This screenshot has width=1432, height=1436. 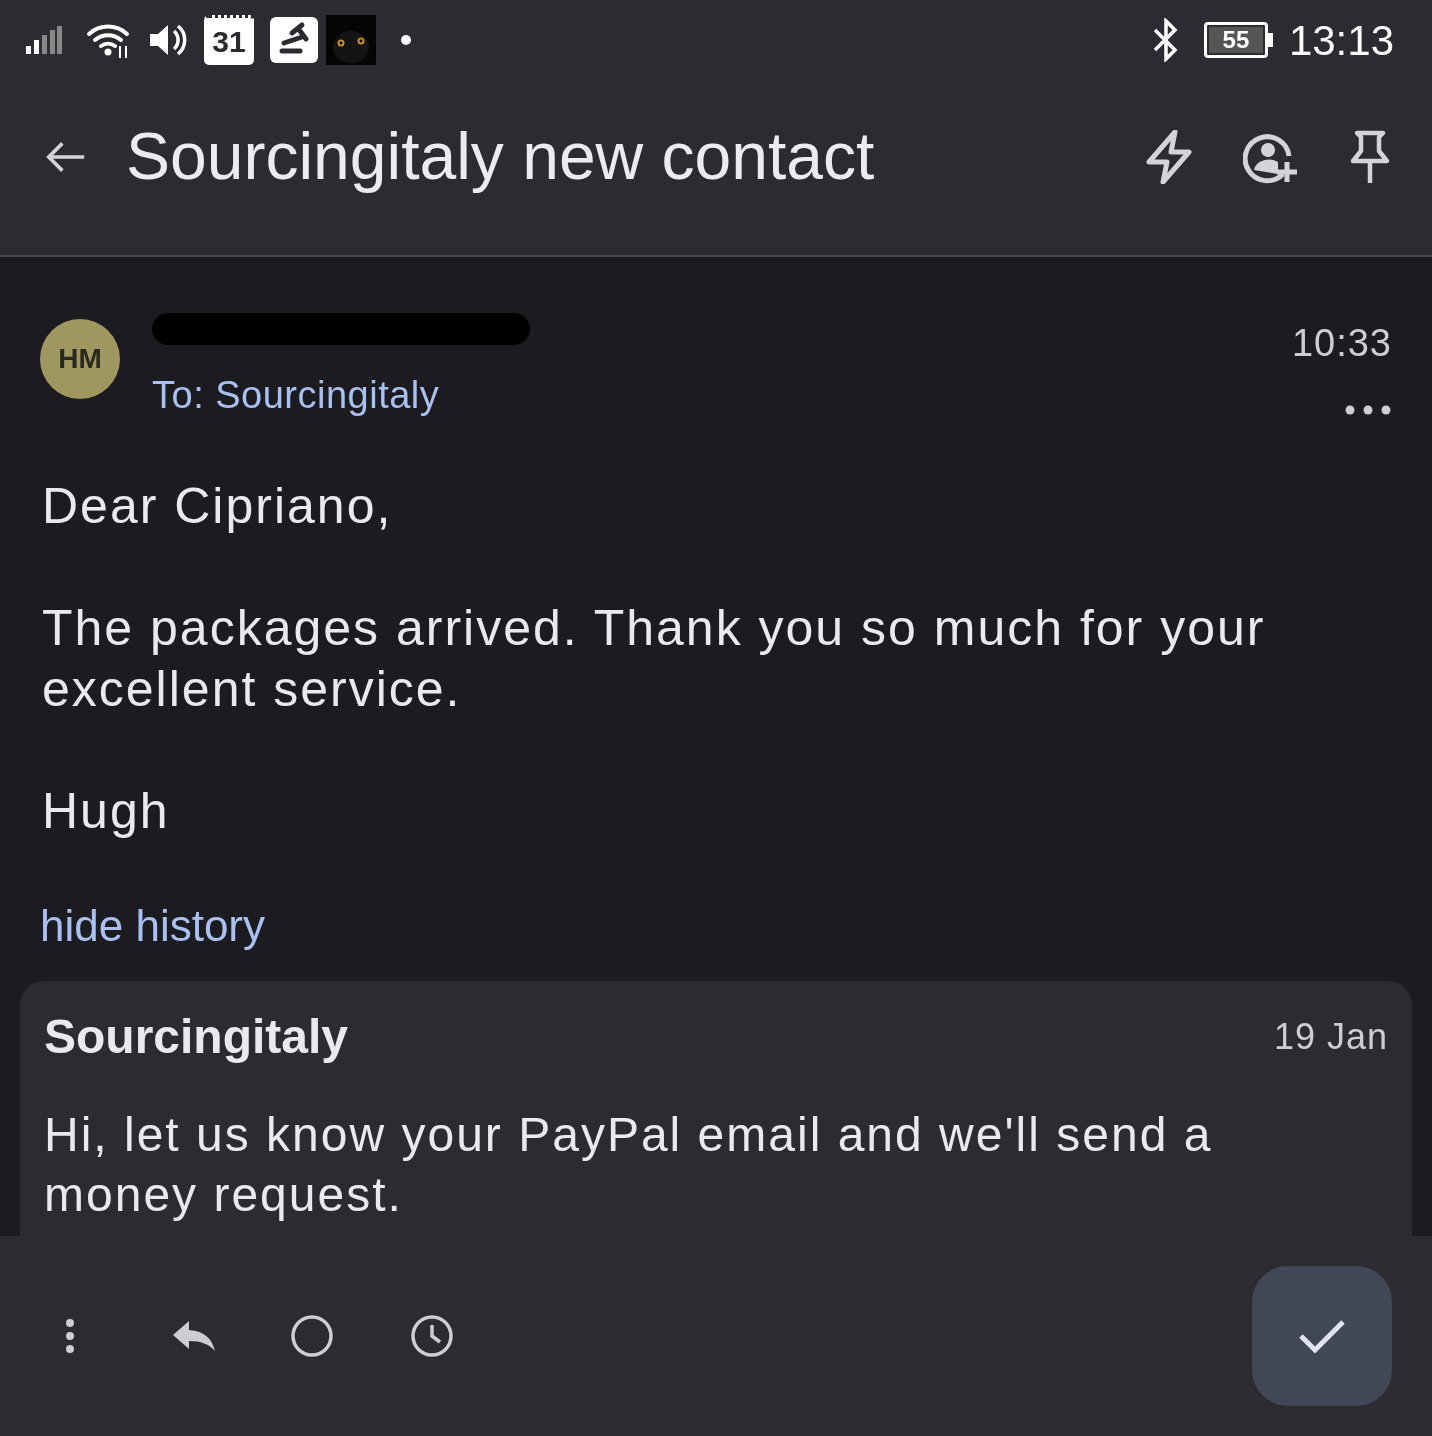 I want to click on lightning-button, so click(x=1169, y=156).